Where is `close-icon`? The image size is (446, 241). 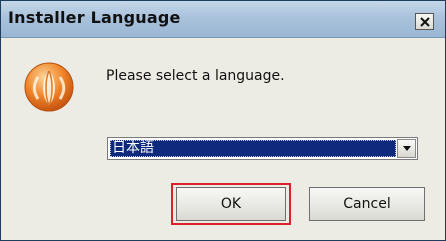
close-icon is located at coordinates (425, 22).